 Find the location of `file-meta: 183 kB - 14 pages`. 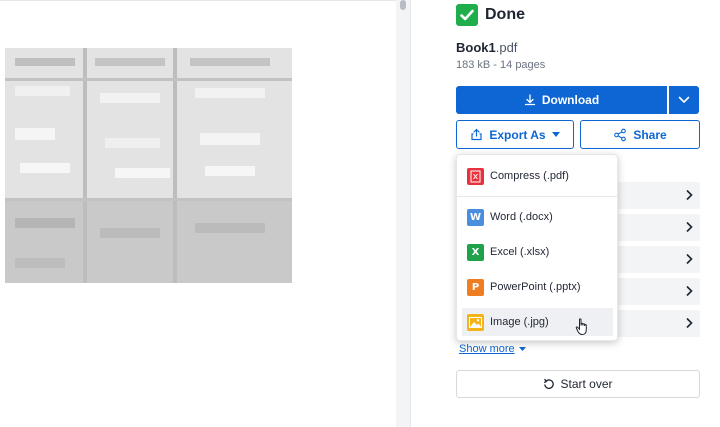

file-meta: 183 kB - 14 pages is located at coordinates (501, 65).